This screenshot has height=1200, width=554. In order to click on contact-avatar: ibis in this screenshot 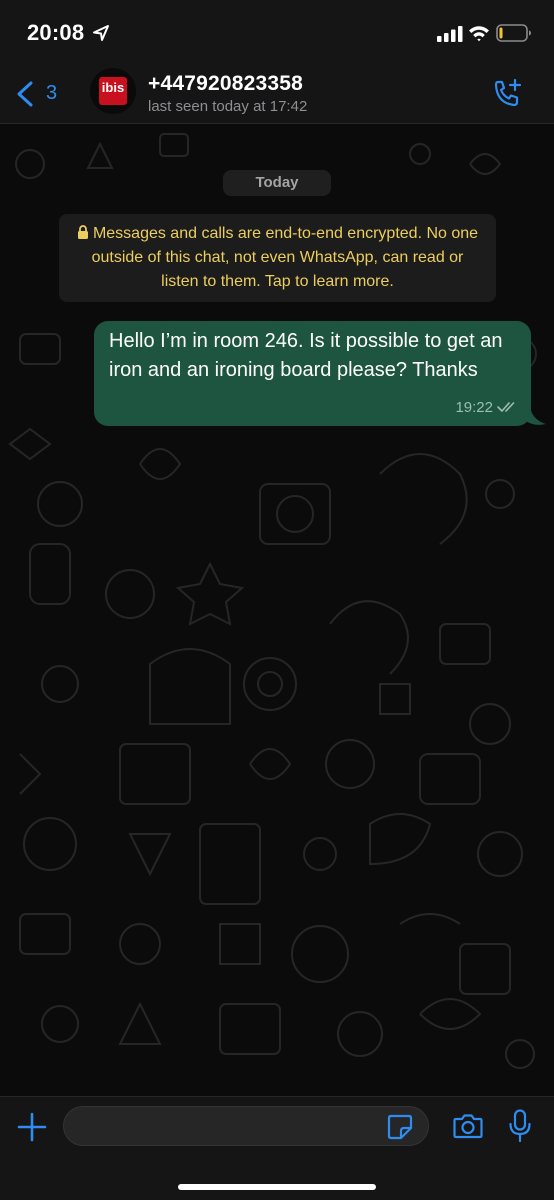, I will do `click(113, 91)`.